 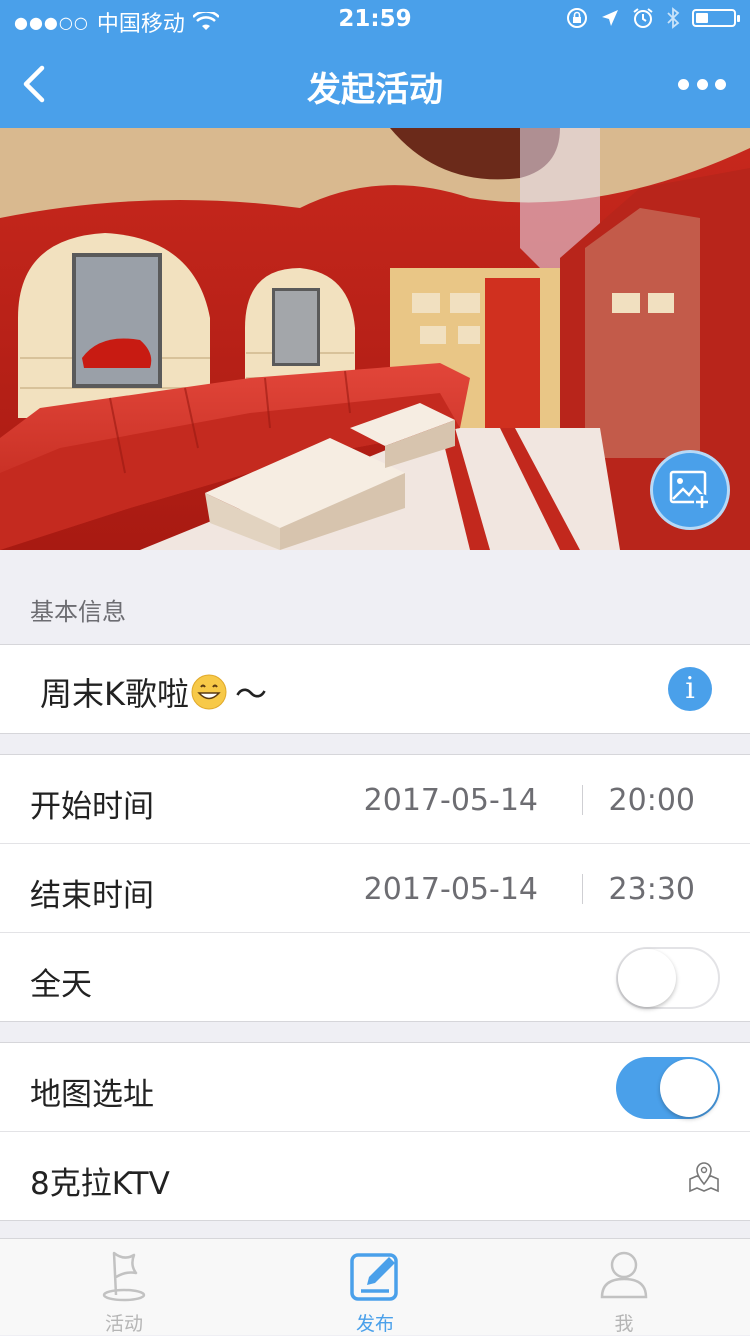 I want to click on tab-bar: 活动 发布 我, so click(x=375, y=1286).